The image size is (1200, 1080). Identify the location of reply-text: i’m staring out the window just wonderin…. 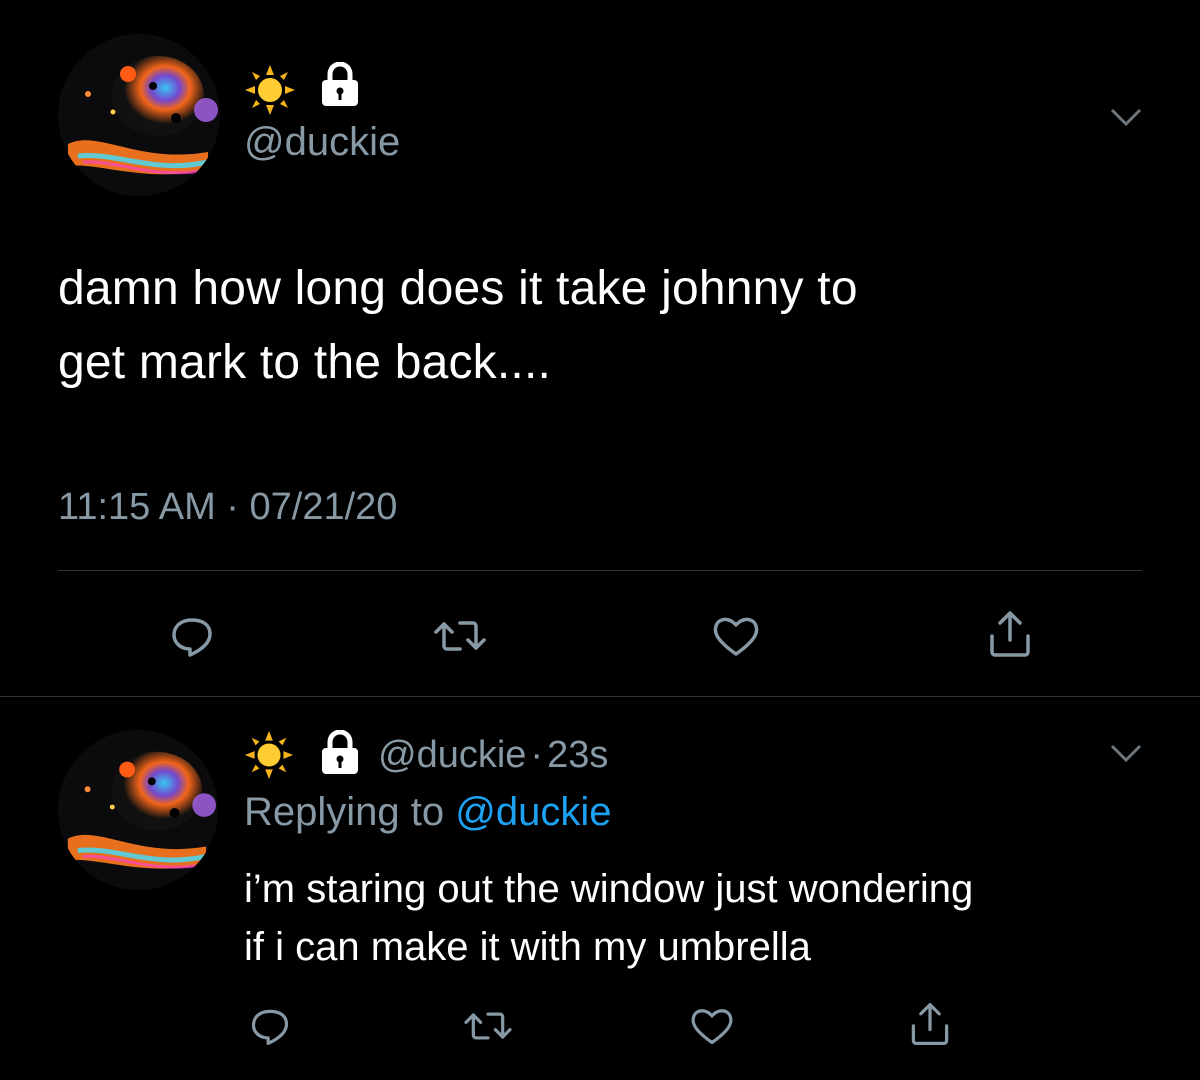
(709, 918).